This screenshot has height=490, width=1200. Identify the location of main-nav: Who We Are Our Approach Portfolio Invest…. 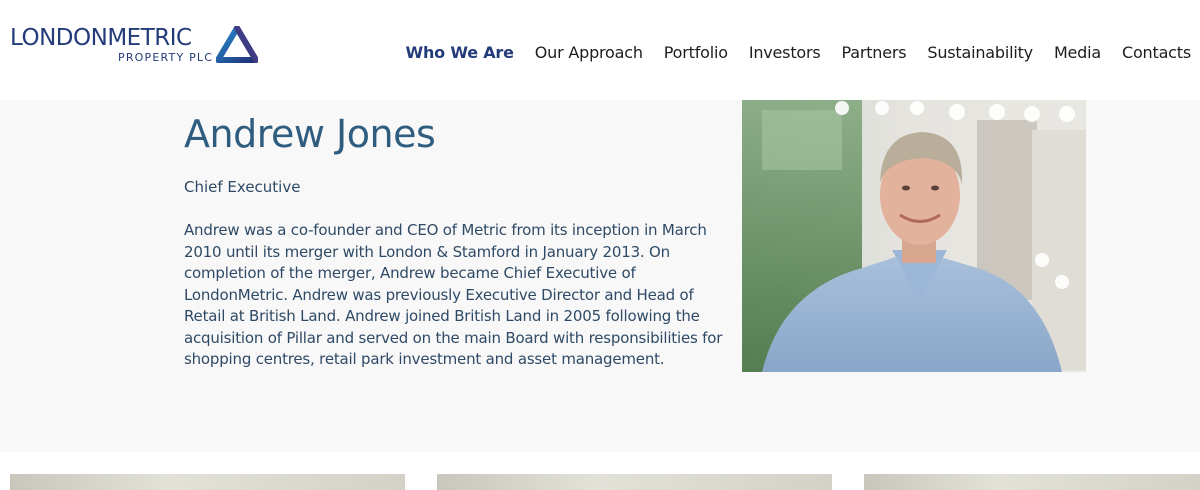
(788, 52).